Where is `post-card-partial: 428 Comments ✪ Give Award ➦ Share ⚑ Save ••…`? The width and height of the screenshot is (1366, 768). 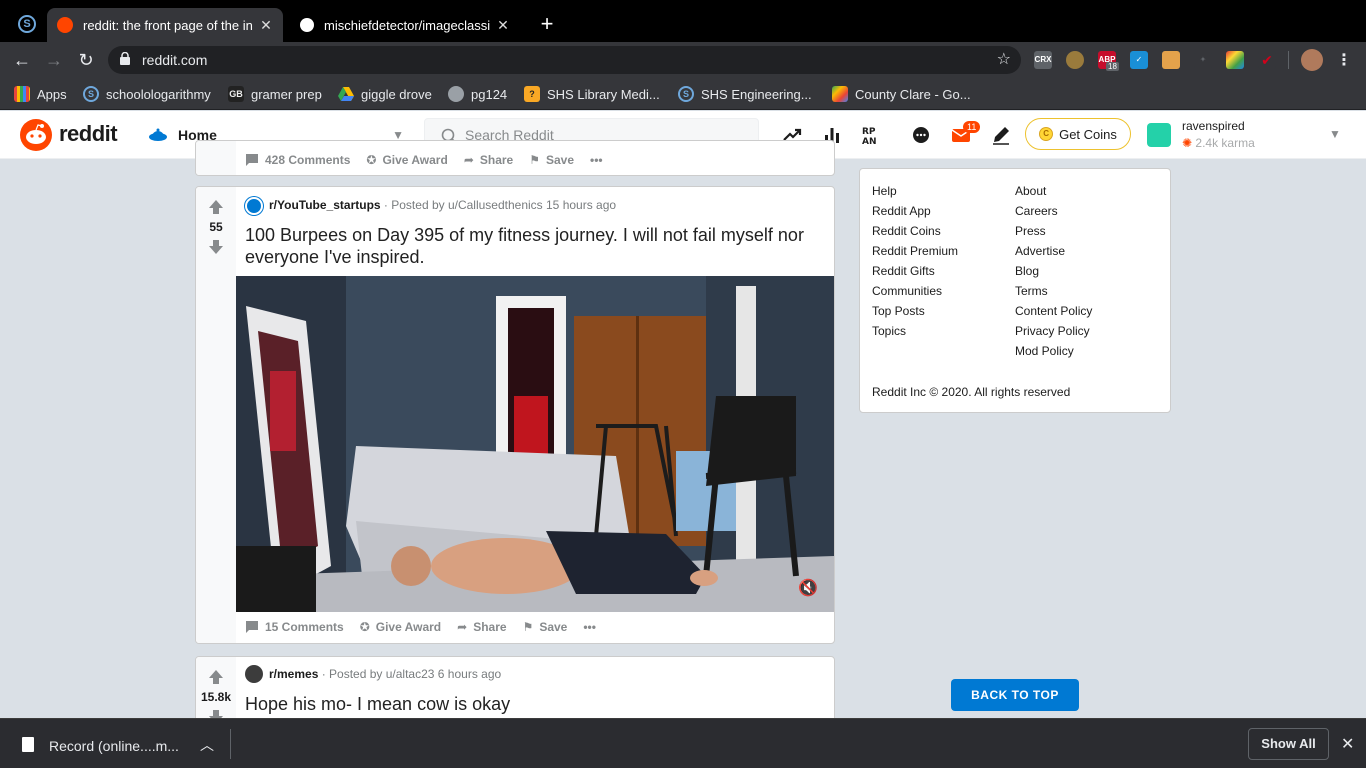
post-card-partial: 428 Comments ✪ Give Award ➦ Share ⚑ Save ••… is located at coordinates (515, 158).